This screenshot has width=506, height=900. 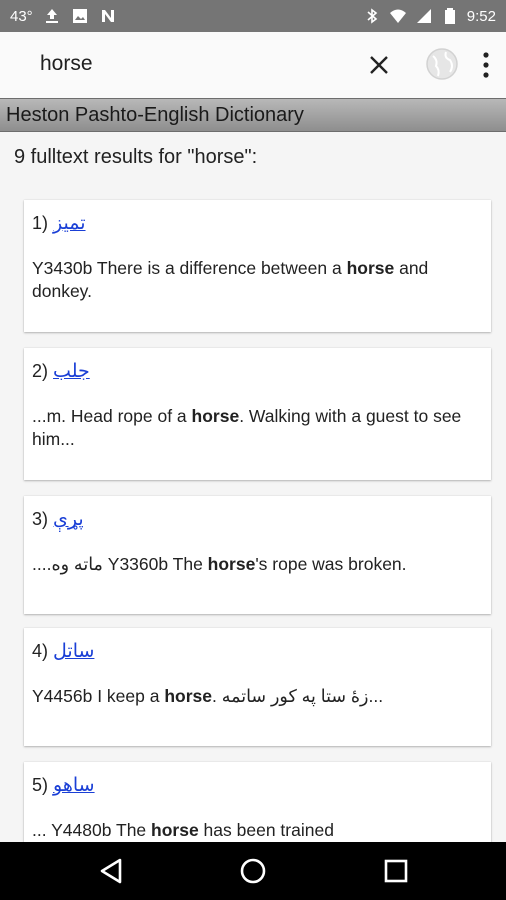 I want to click on result-number: 1), so click(x=40, y=223).